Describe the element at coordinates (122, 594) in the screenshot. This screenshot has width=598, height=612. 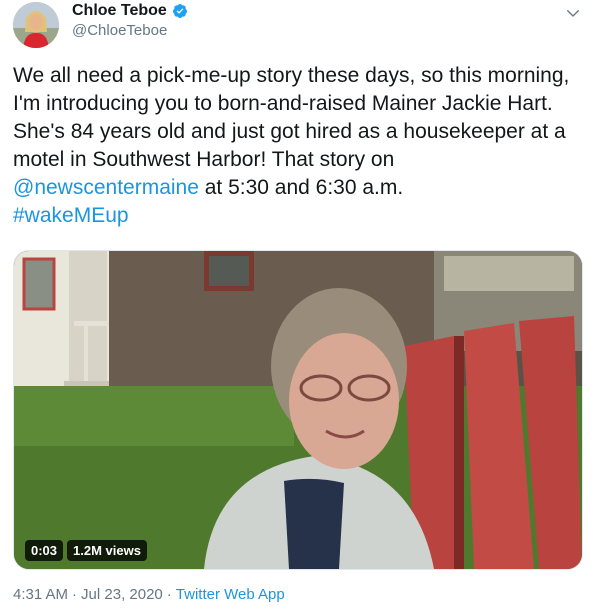
I see `tweet-date: Jul 23, 2020` at that location.